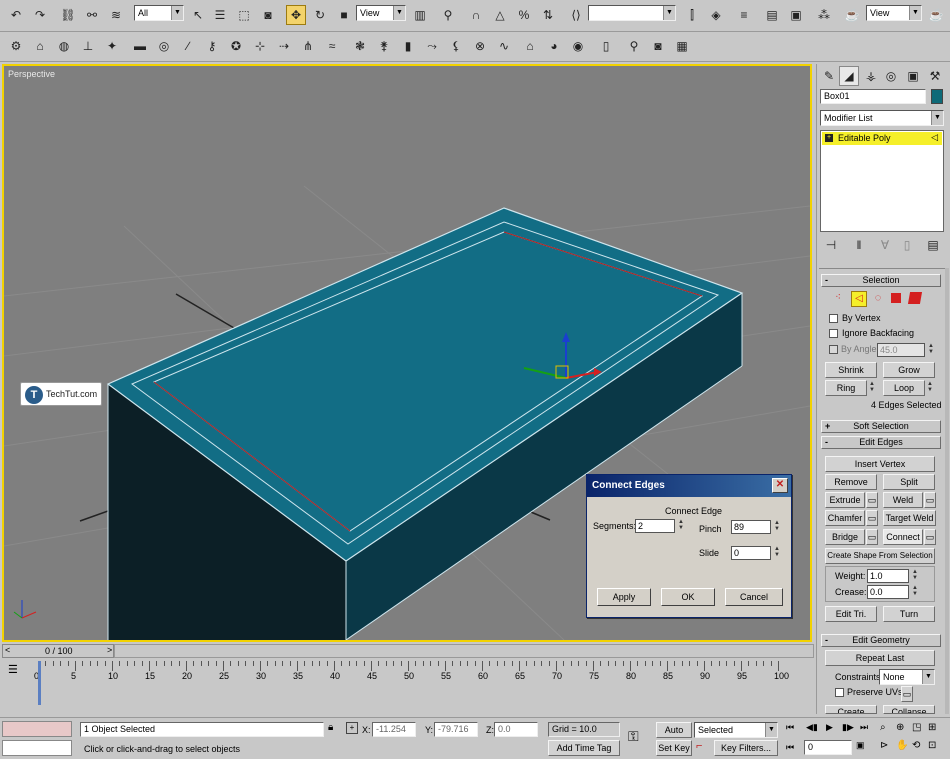 The height and width of the screenshot is (759, 950). I want to click on rect-selection-icon: ⬚, so click(244, 15).